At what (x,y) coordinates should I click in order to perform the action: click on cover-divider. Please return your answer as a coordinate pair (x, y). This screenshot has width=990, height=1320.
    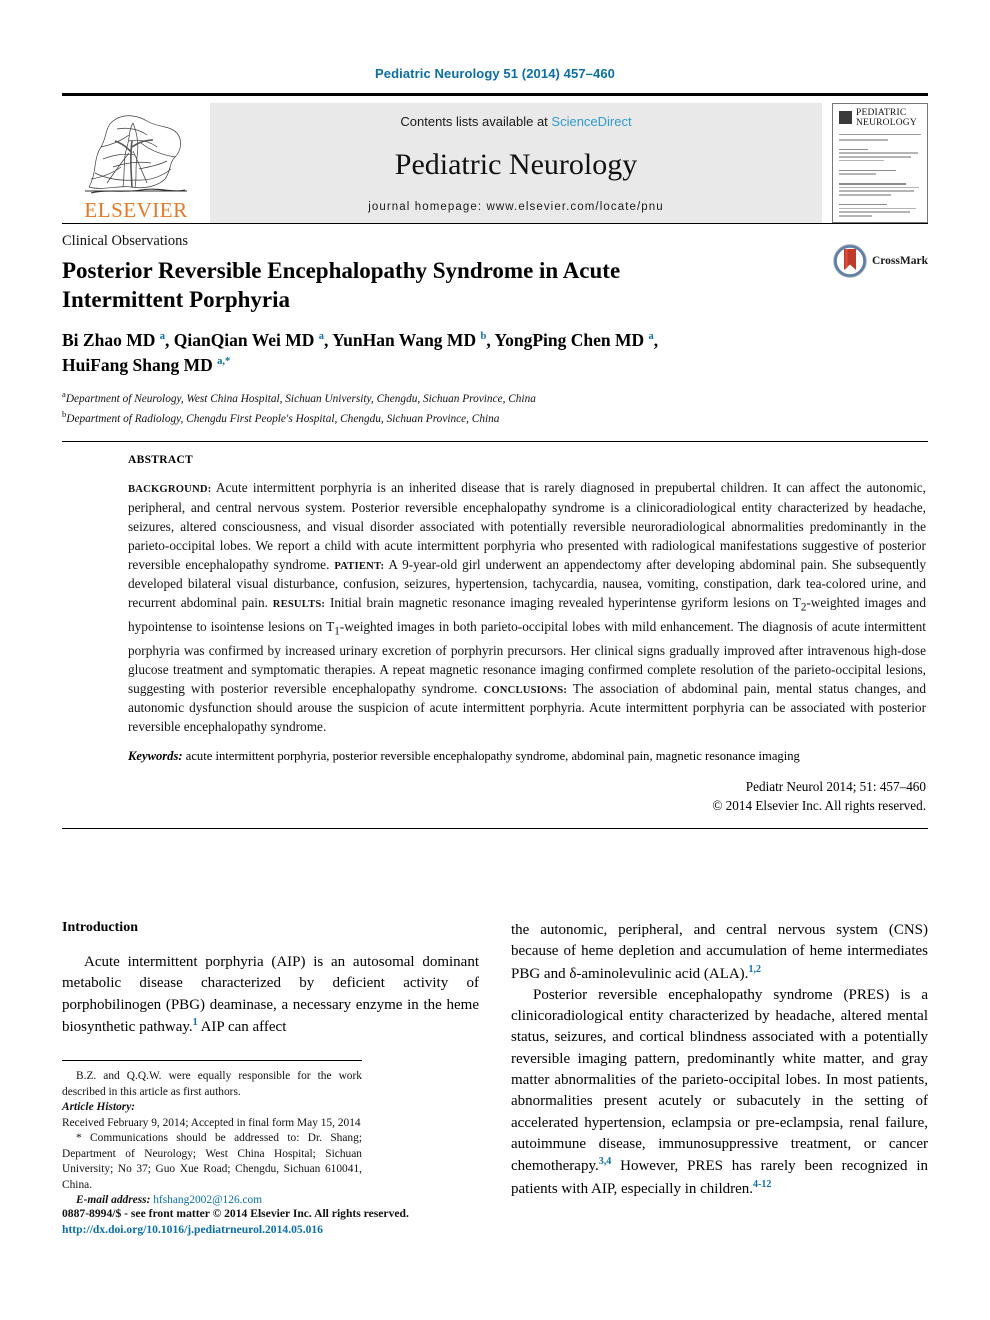
    Looking at the image, I should click on (880, 134).